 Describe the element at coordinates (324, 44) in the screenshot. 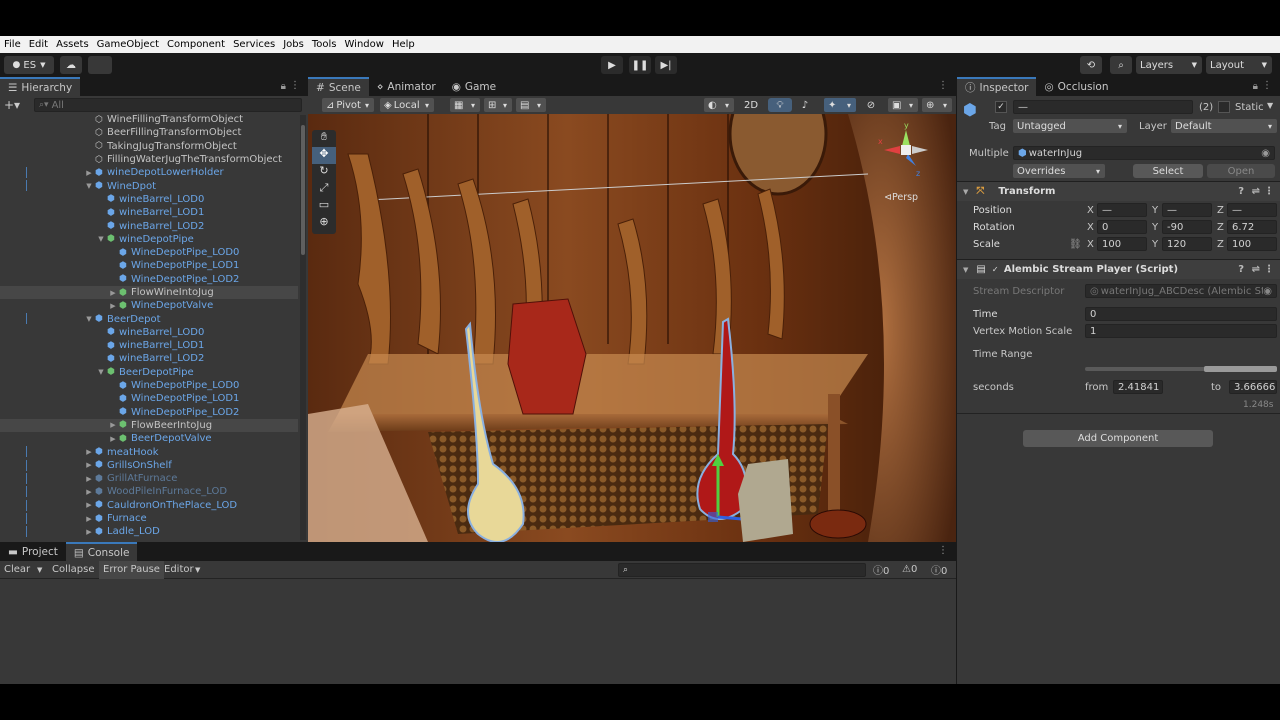

I see `menu-item-tools: Tools` at that location.